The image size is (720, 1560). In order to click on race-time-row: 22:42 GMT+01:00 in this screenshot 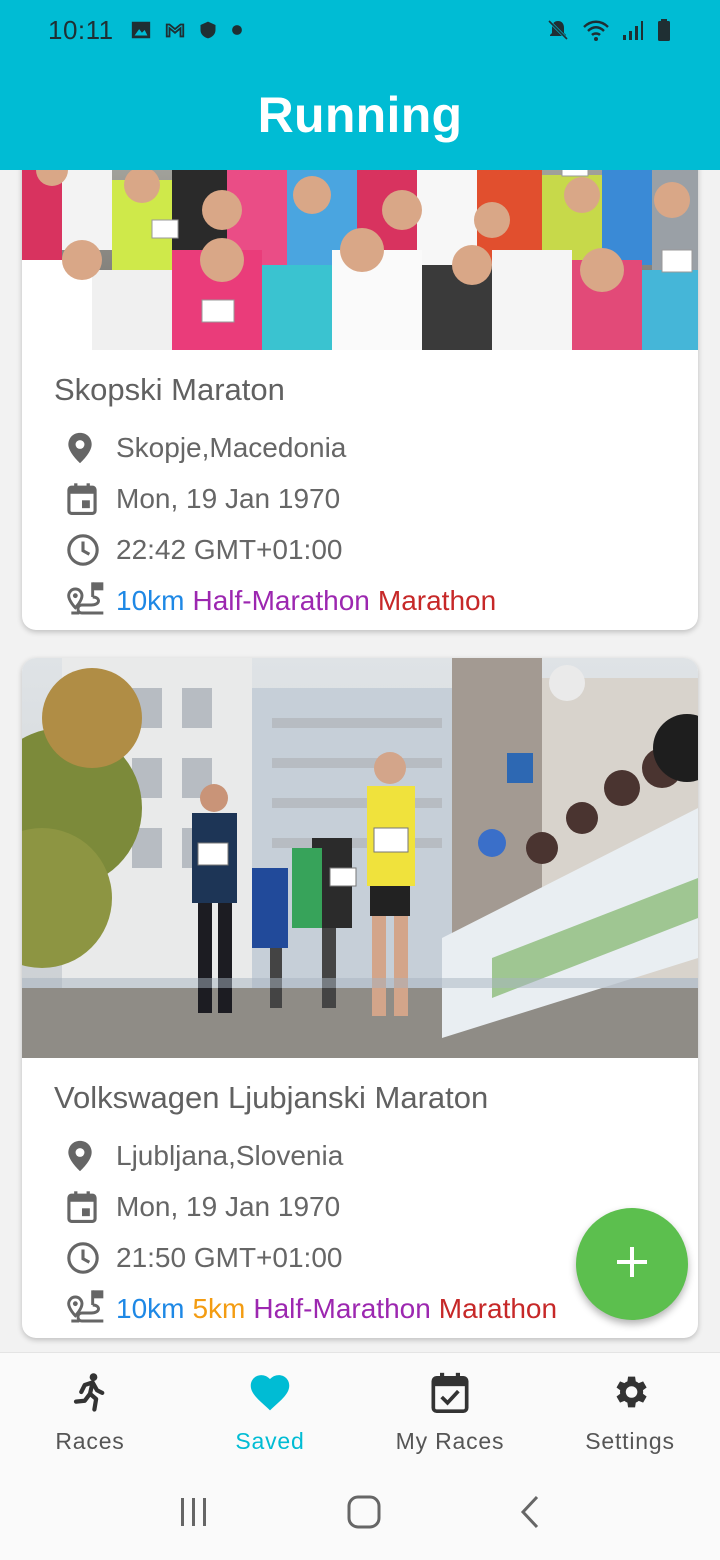, I will do `click(360, 549)`.